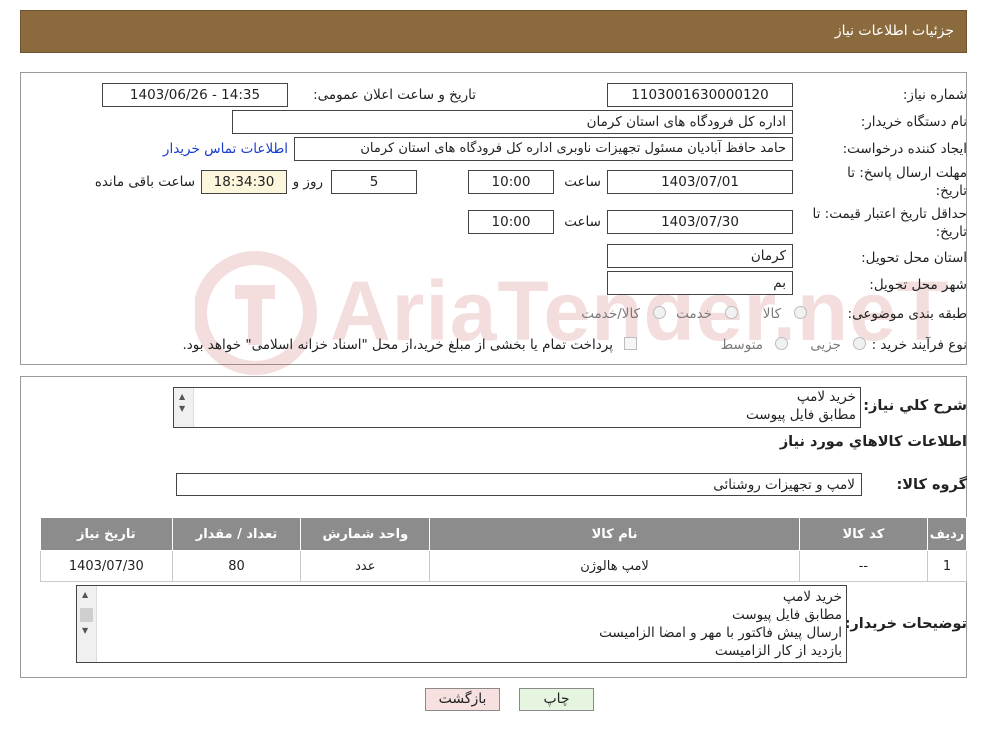 This screenshot has width=985, height=733. What do you see at coordinates (700, 95) in the screenshot?
I see `need-number-field: 1103001630000120` at bounding box center [700, 95].